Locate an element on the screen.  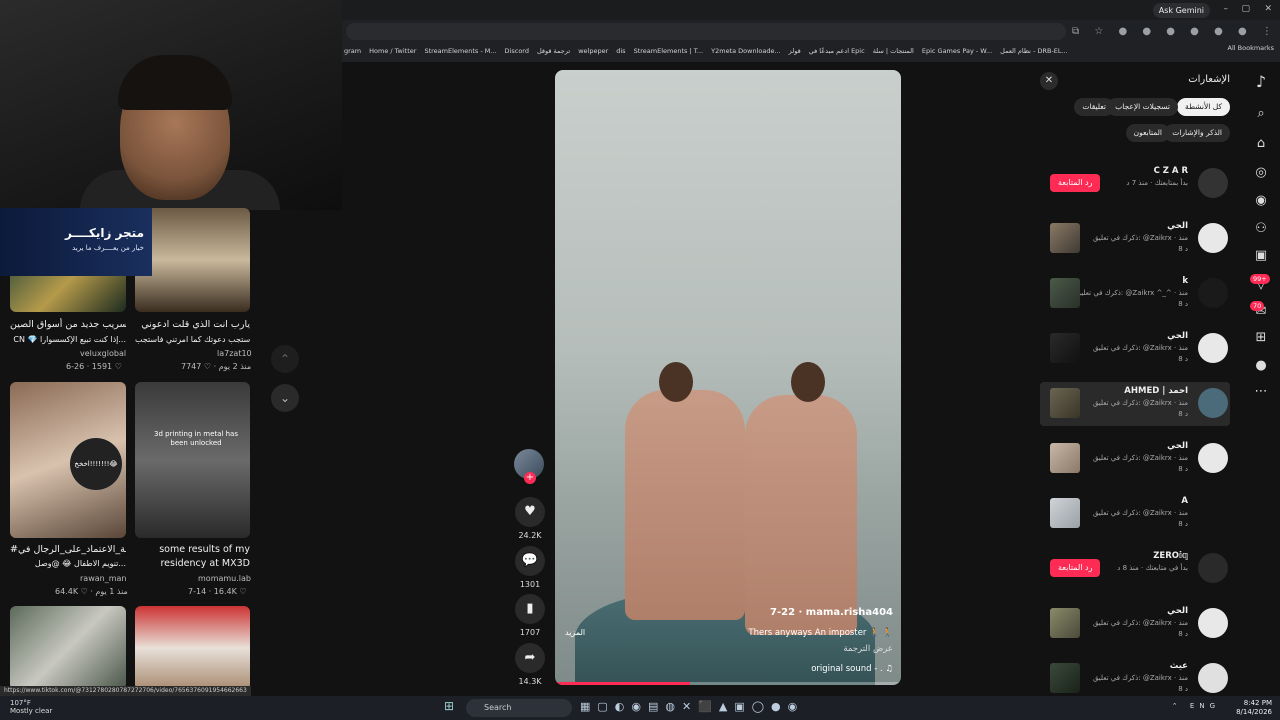
tab-followers: المتابعون is located at coordinates (1147, 133).